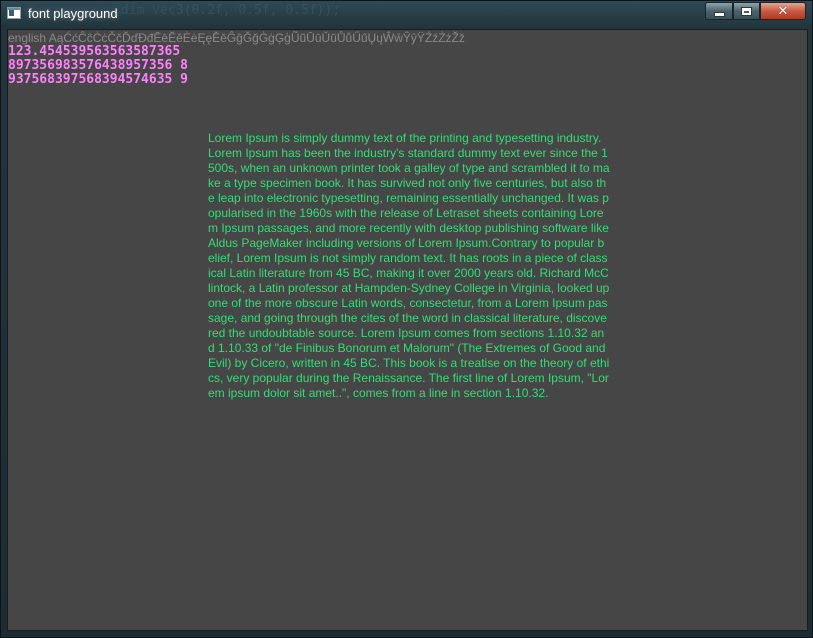 This screenshot has height=638, width=813. I want to click on minimize-button, so click(719, 11).